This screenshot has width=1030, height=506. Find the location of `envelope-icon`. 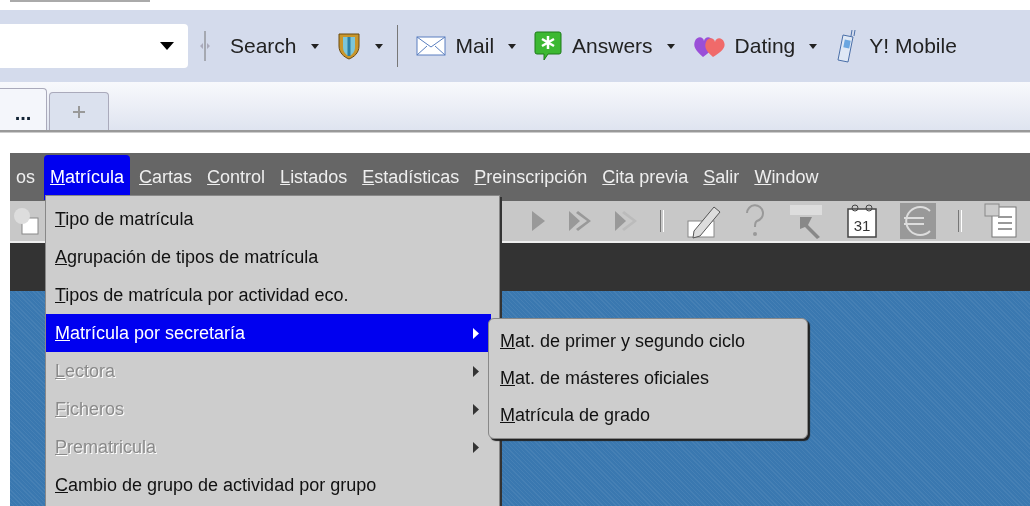

envelope-icon is located at coordinates (430, 46).